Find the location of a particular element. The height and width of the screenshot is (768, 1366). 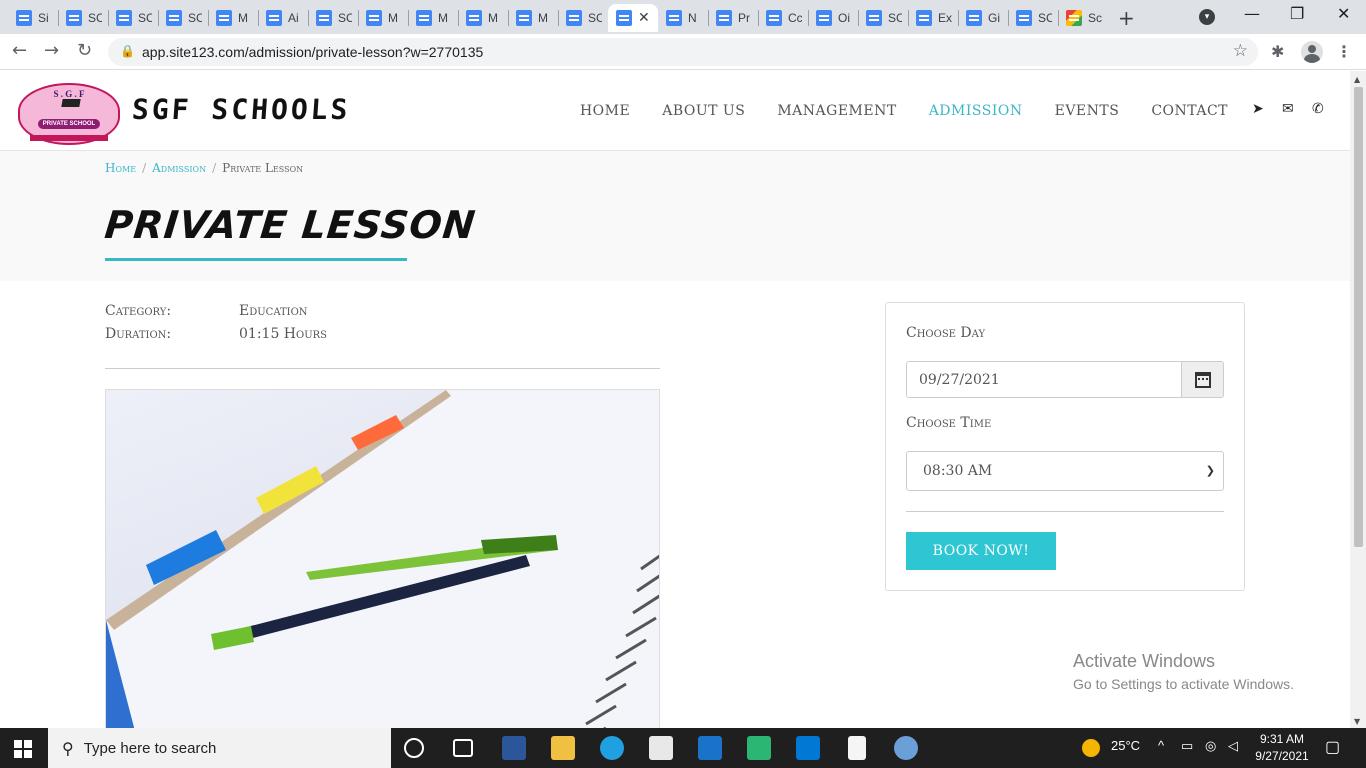

forward-icon: → is located at coordinates (51, 50).